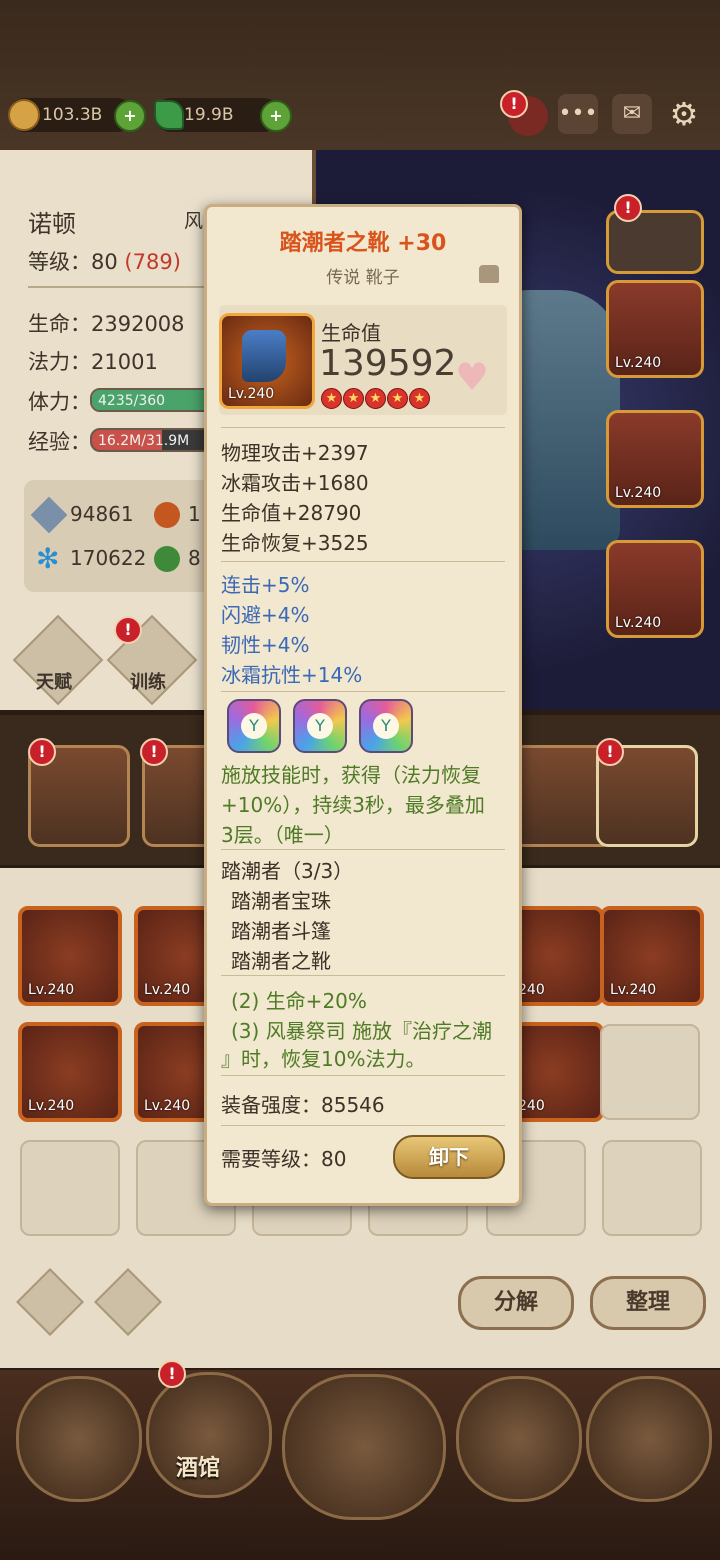  Describe the element at coordinates (169, 115) in the screenshot. I see `leaf-gem-icon` at that location.